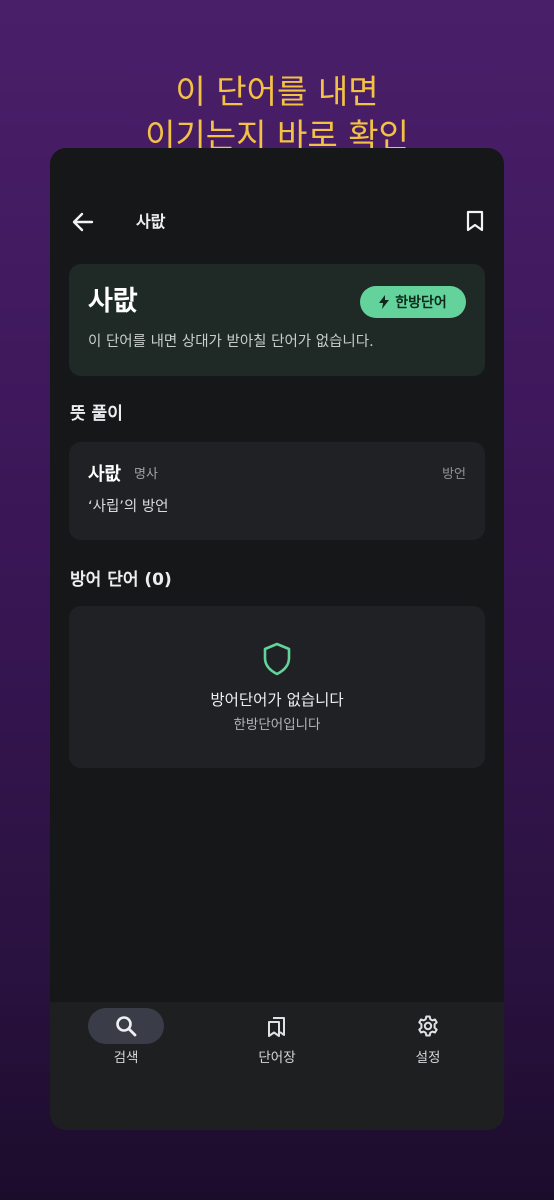 The height and width of the screenshot is (1200, 554). What do you see at coordinates (277, 659) in the screenshot?
I see `shield-icon` at bounding box center [277, 659].